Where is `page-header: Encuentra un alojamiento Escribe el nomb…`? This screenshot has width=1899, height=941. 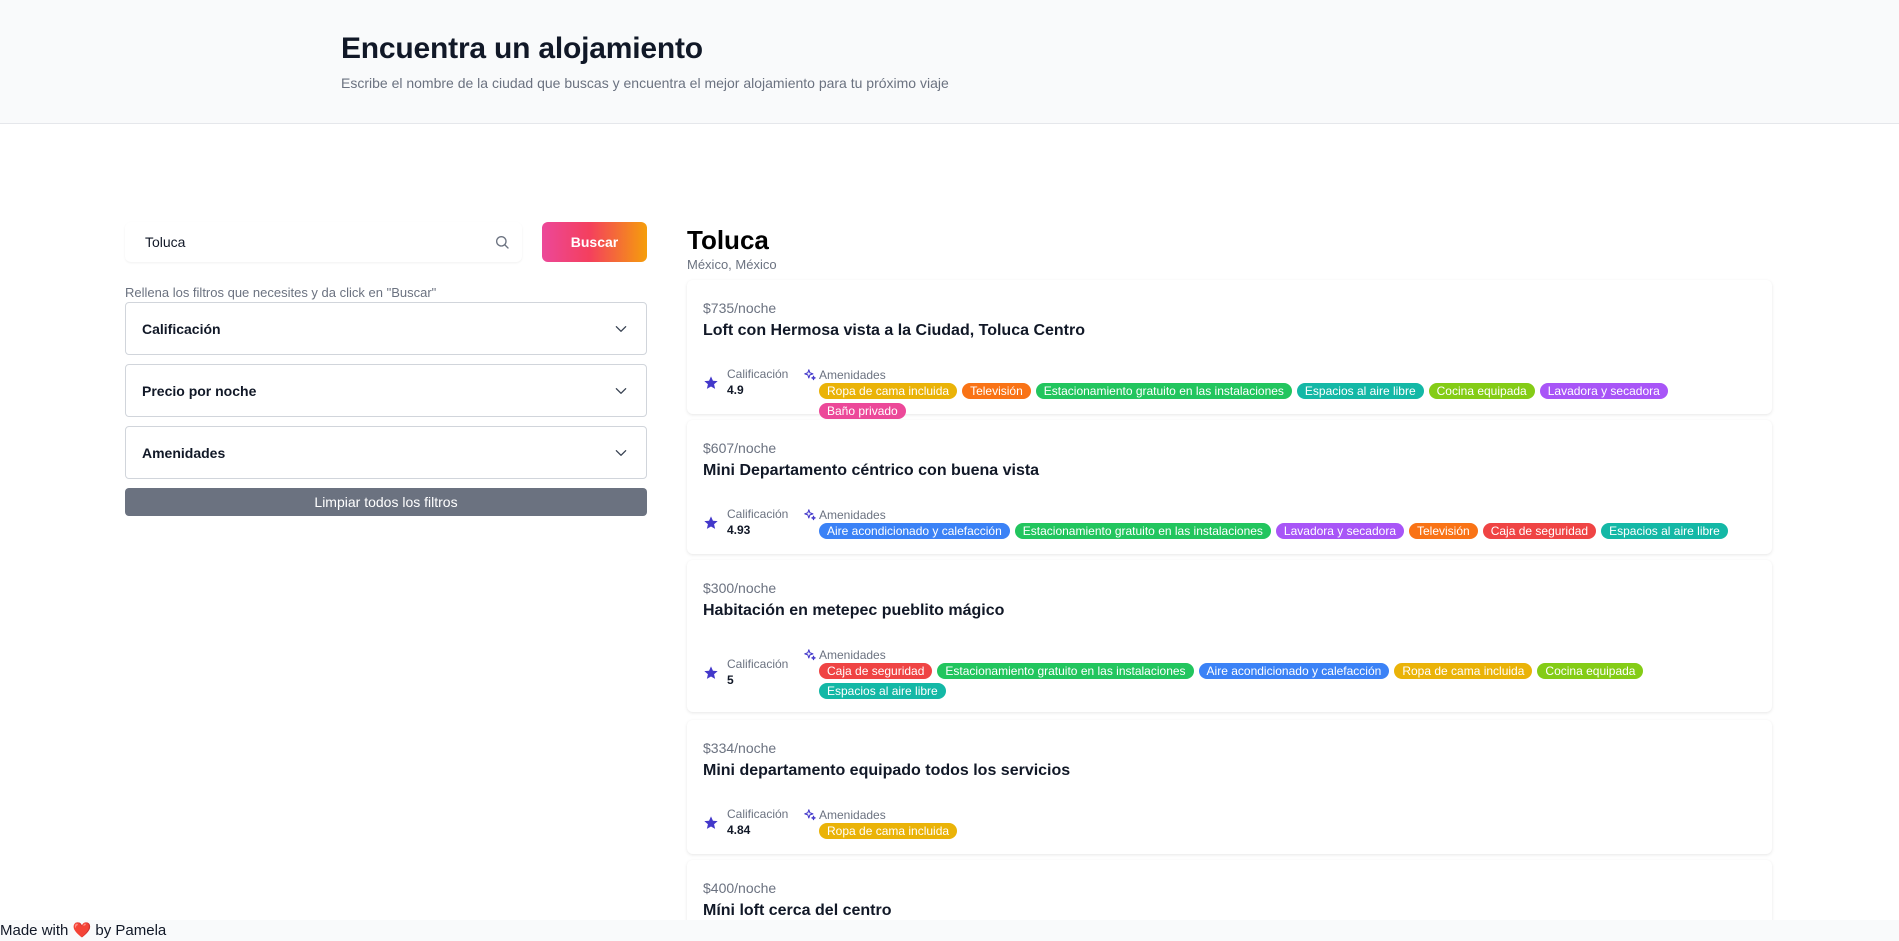
page-header: Encuentra un alojamiento Escribe el nomb… is located at coordinates (949, 62).